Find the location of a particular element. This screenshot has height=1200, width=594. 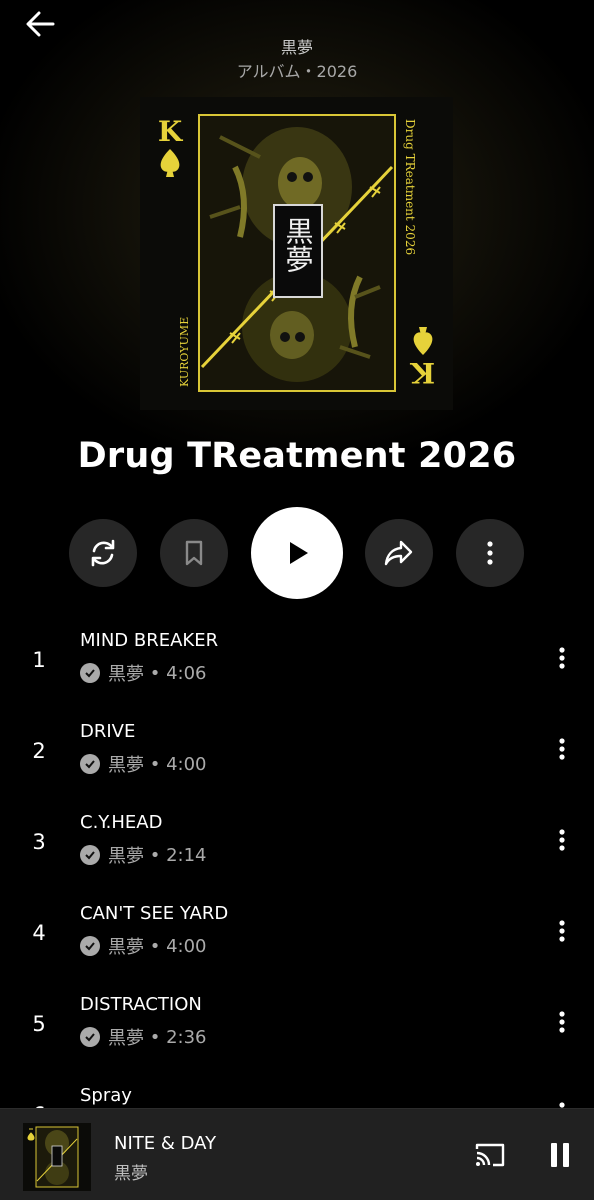

track-title: MIND BREAKER is located at coordinates (149, 640).